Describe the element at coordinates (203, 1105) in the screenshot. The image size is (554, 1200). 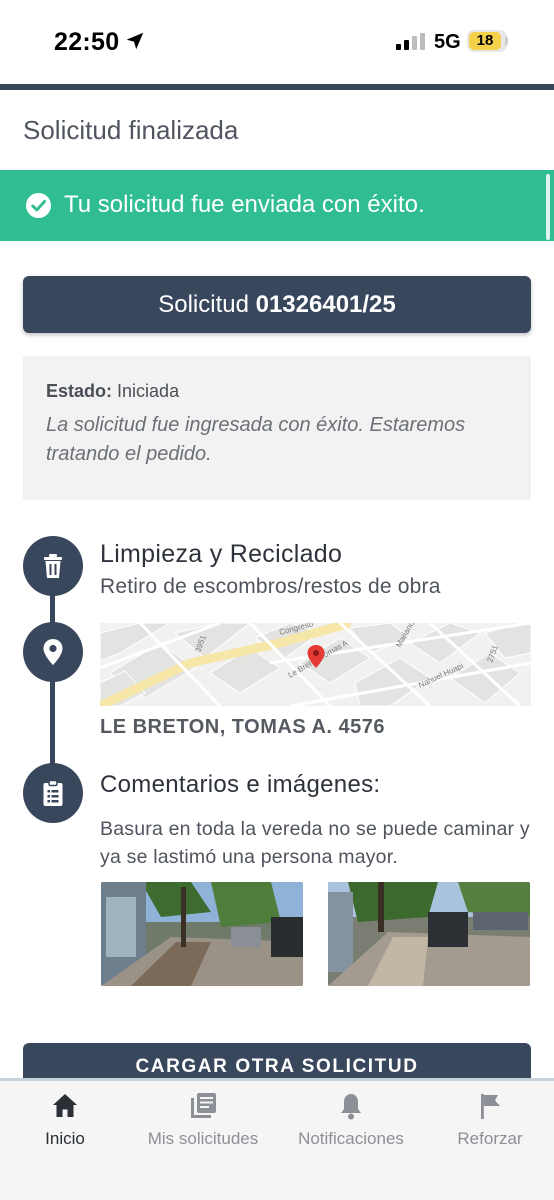
I see `documents-icon` at that location.